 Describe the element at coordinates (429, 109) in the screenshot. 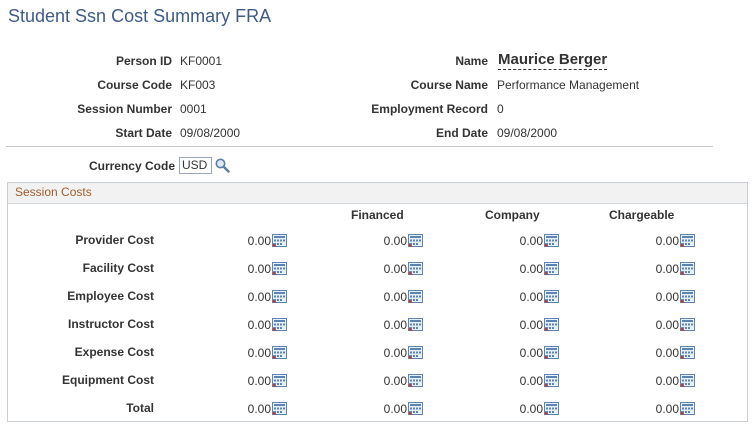

I see `employment-record-label: Employment Record` at that location.